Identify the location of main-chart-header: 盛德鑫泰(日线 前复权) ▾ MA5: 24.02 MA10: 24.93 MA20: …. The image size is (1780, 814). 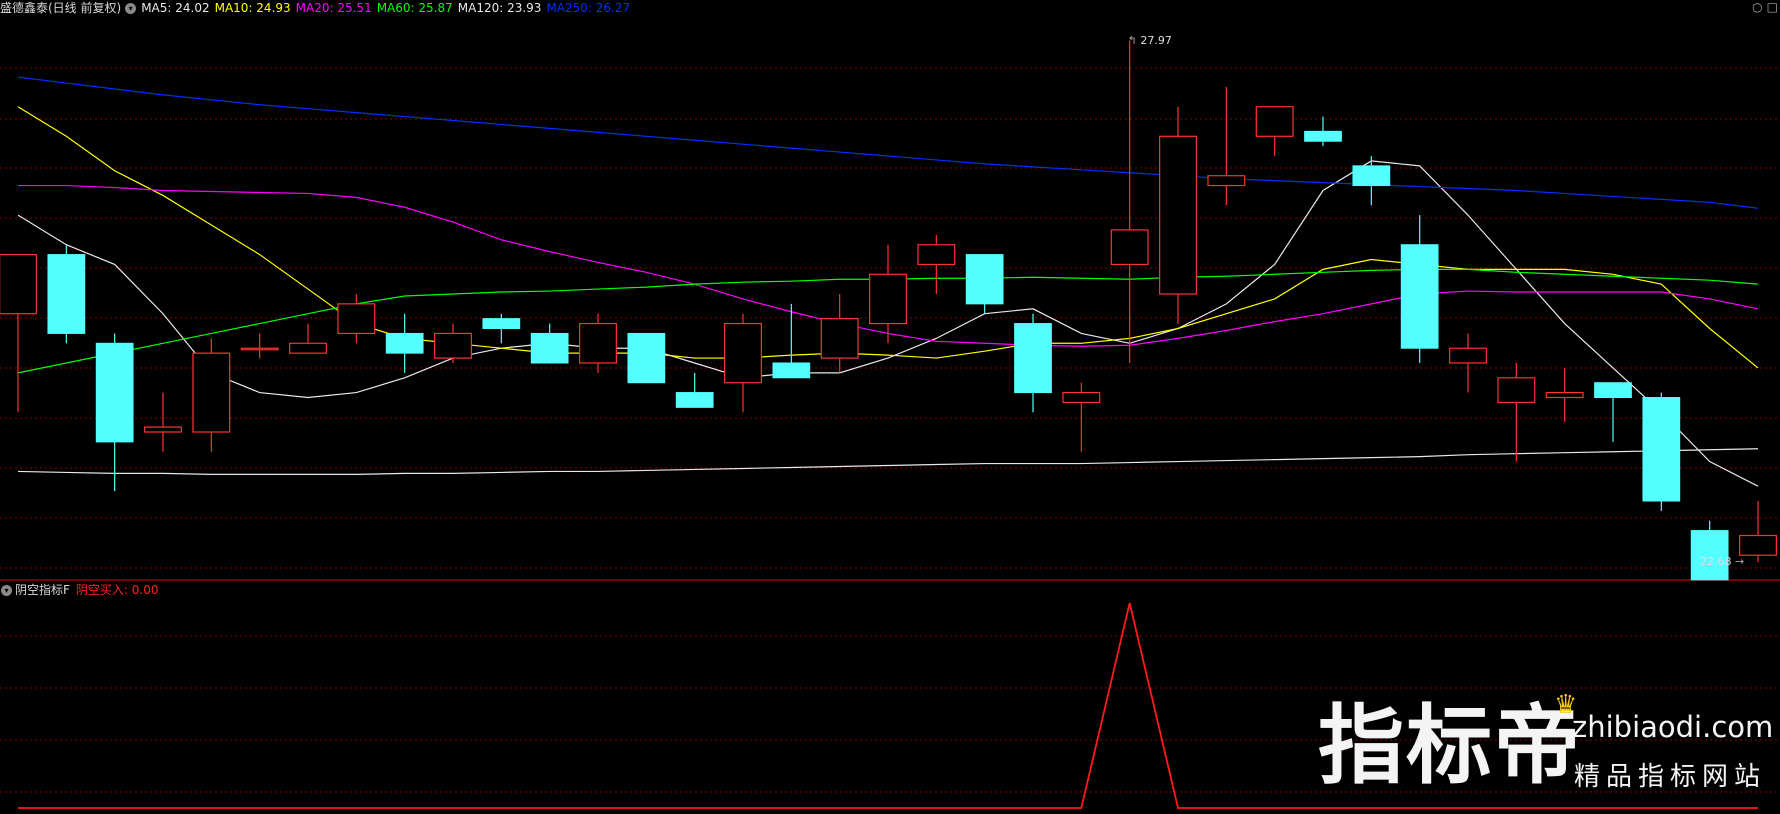
(320, 8).